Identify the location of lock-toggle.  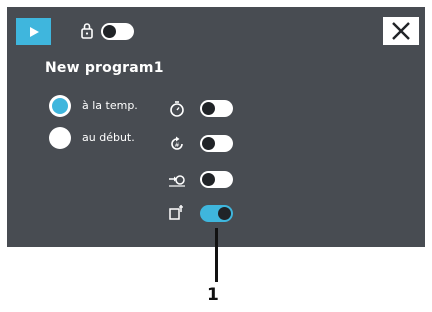
(117, 31).